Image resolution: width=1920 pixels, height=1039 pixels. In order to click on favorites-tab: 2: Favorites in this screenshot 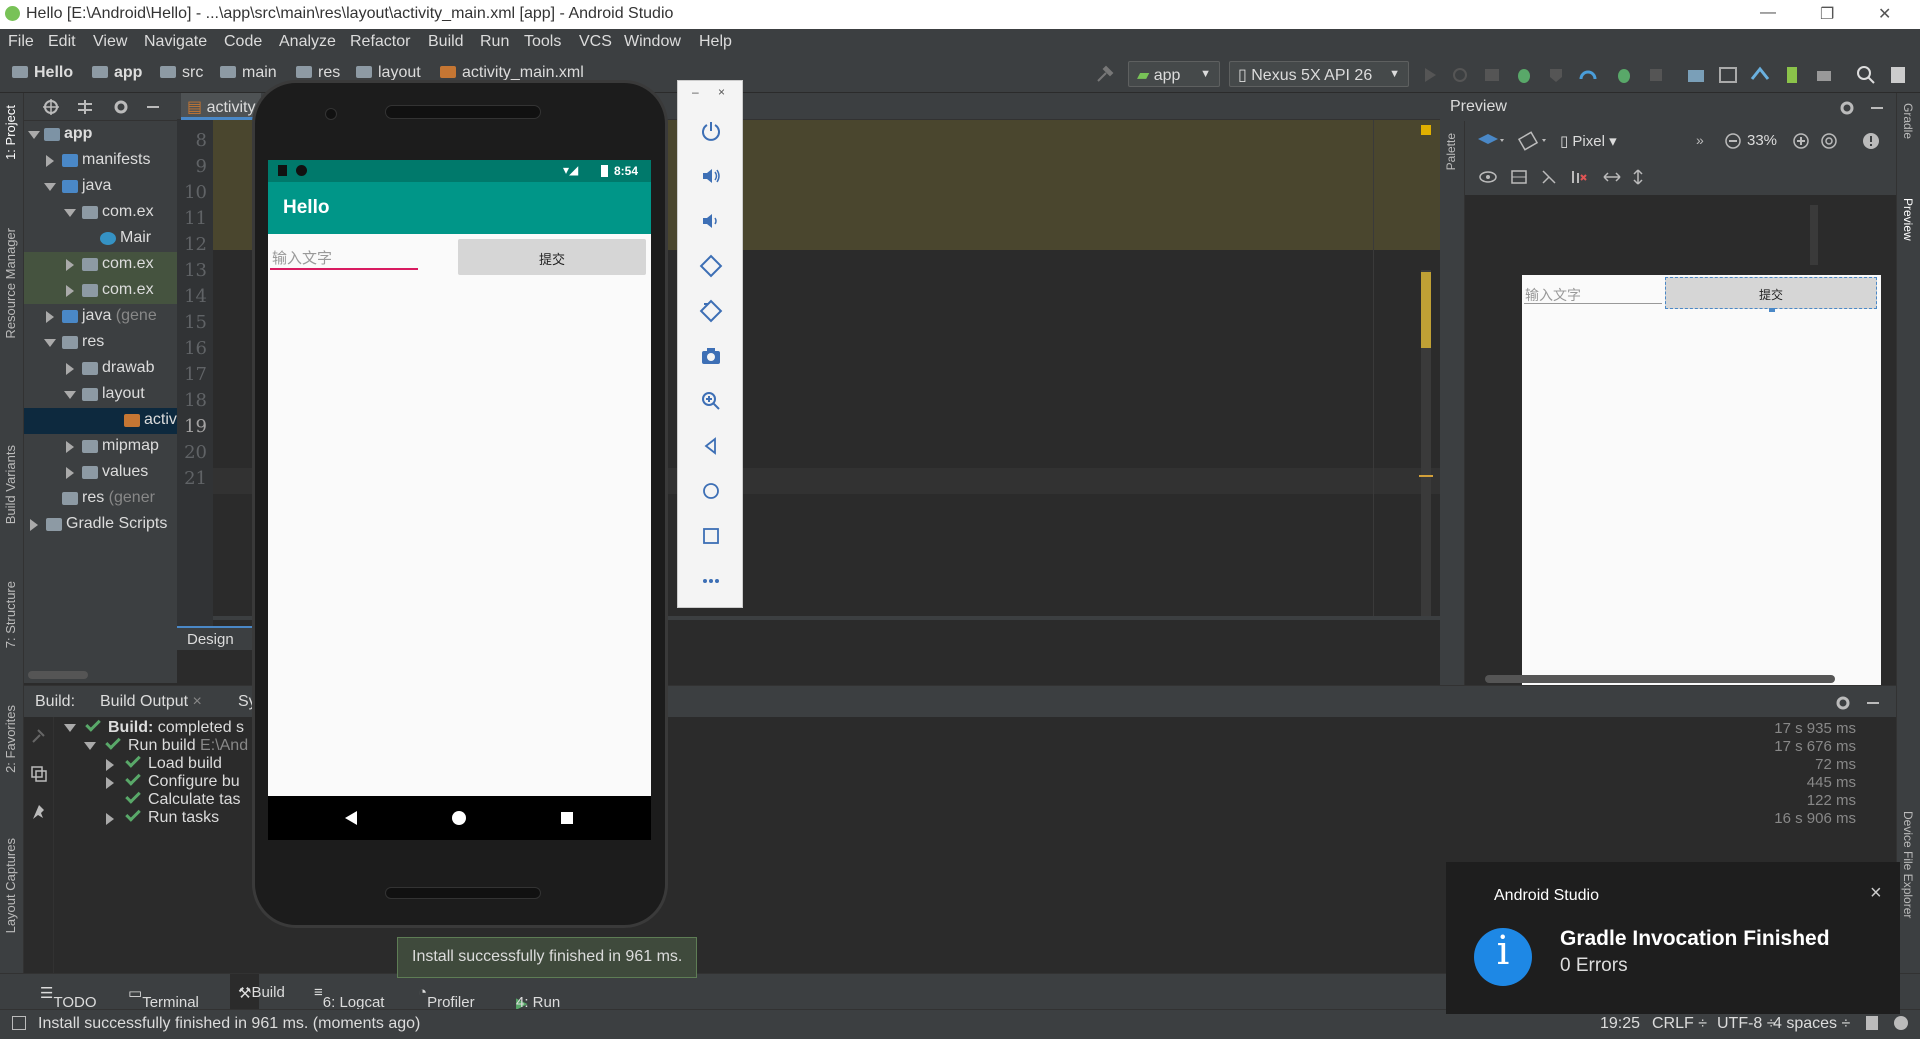, I will do `click(10, 739)`.